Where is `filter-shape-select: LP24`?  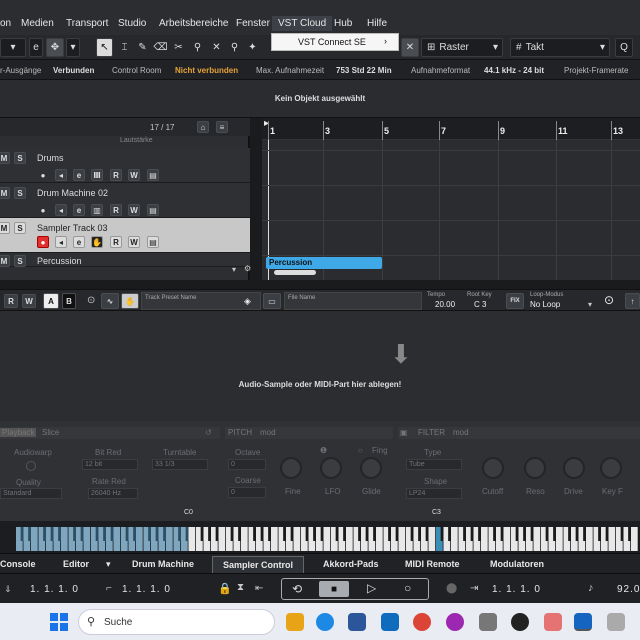
filter-shape-select: LP24 is located at coordinates (434, 493).